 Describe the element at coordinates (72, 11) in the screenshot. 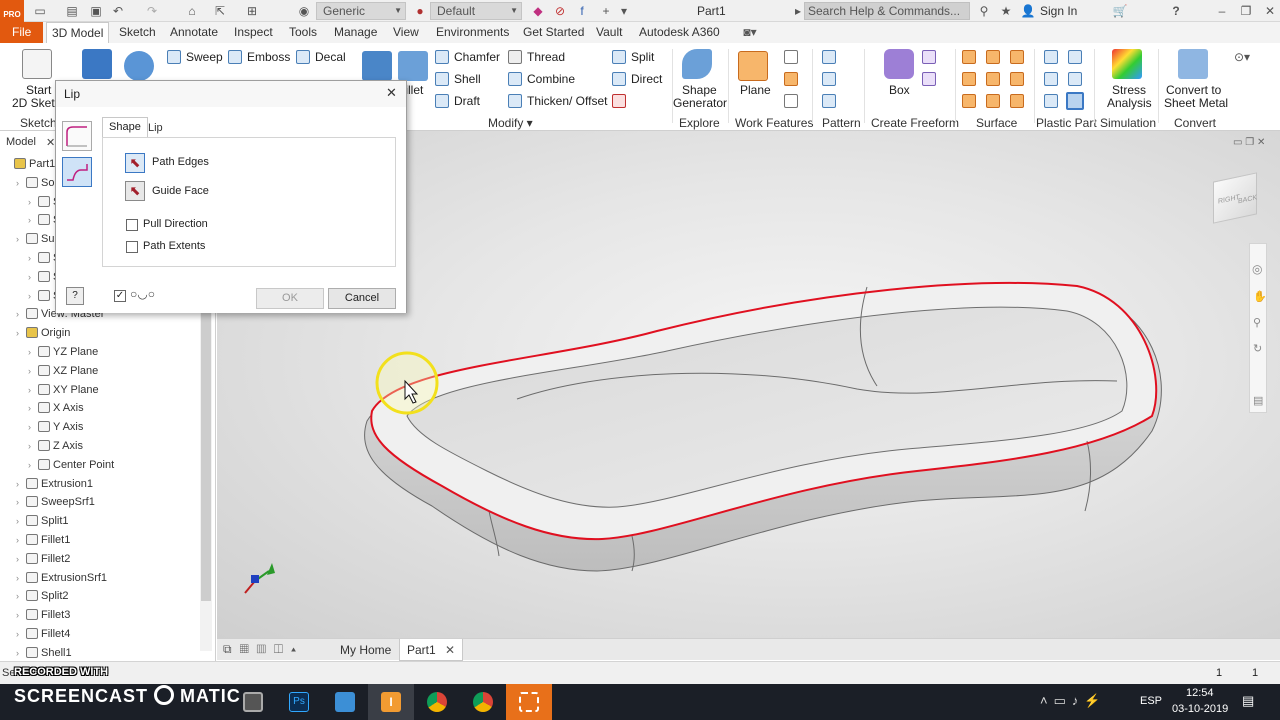

I see `open-icon: ▤` at that location.